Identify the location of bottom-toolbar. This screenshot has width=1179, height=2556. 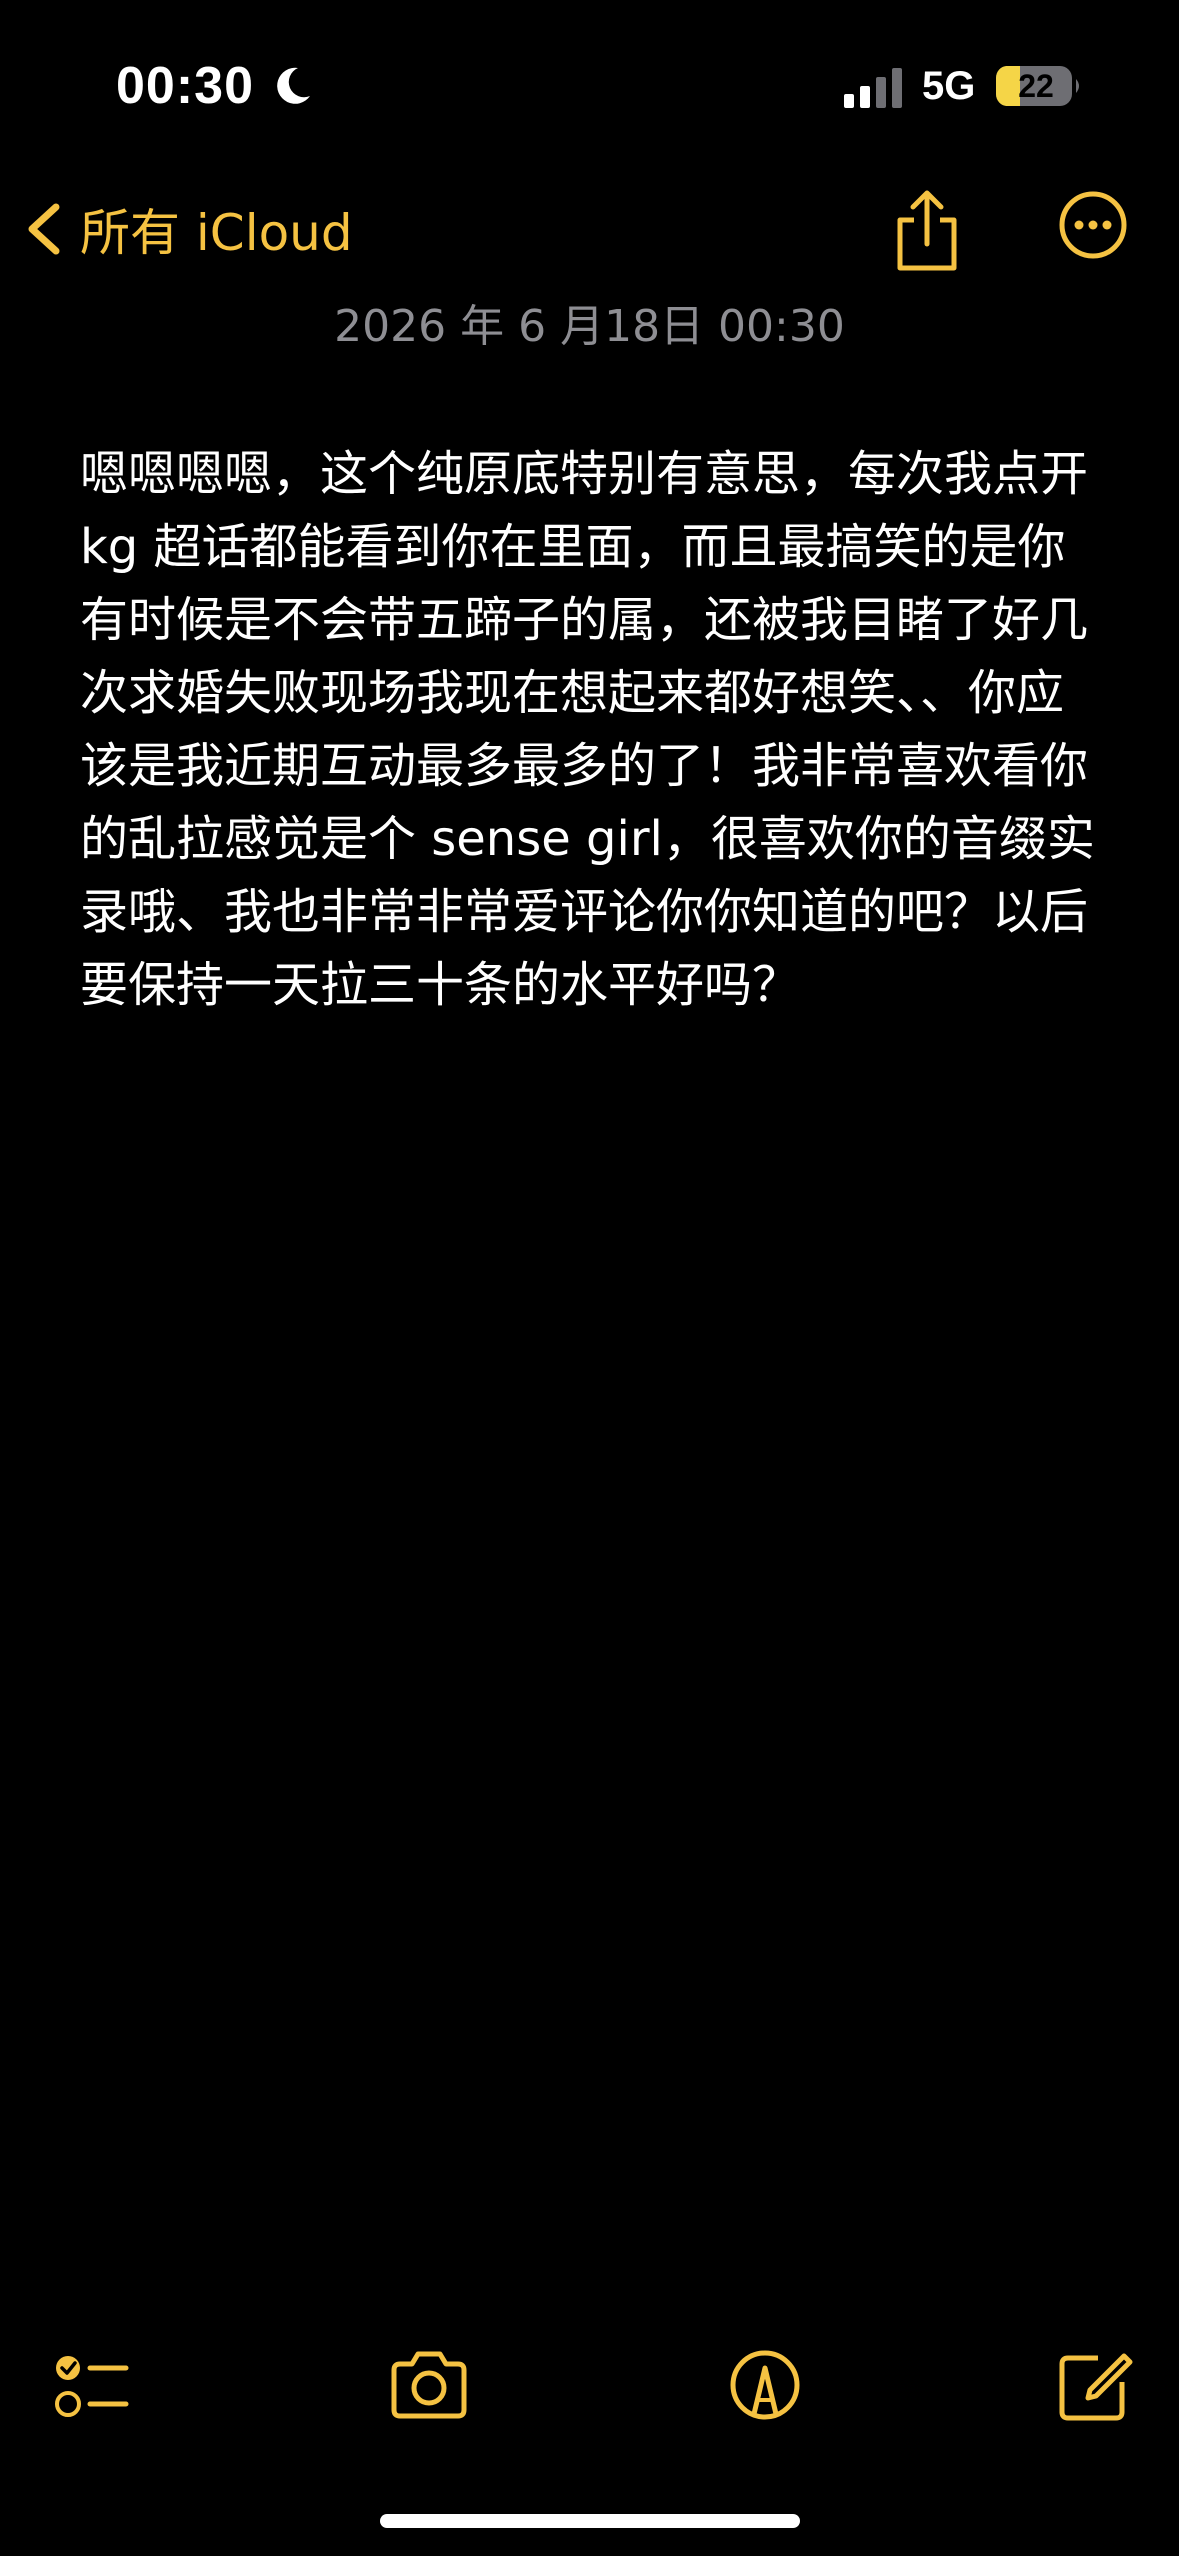
(589, 2390).